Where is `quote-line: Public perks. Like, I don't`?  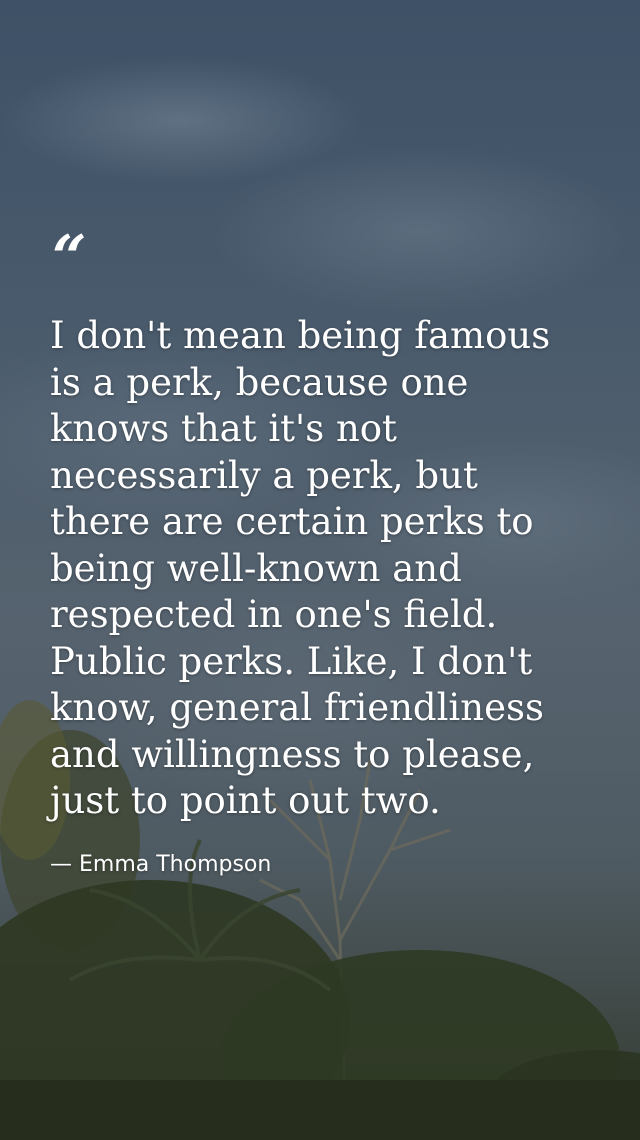 quote-line: Public perks. Like, I don't is located at coordinates (291, 661).